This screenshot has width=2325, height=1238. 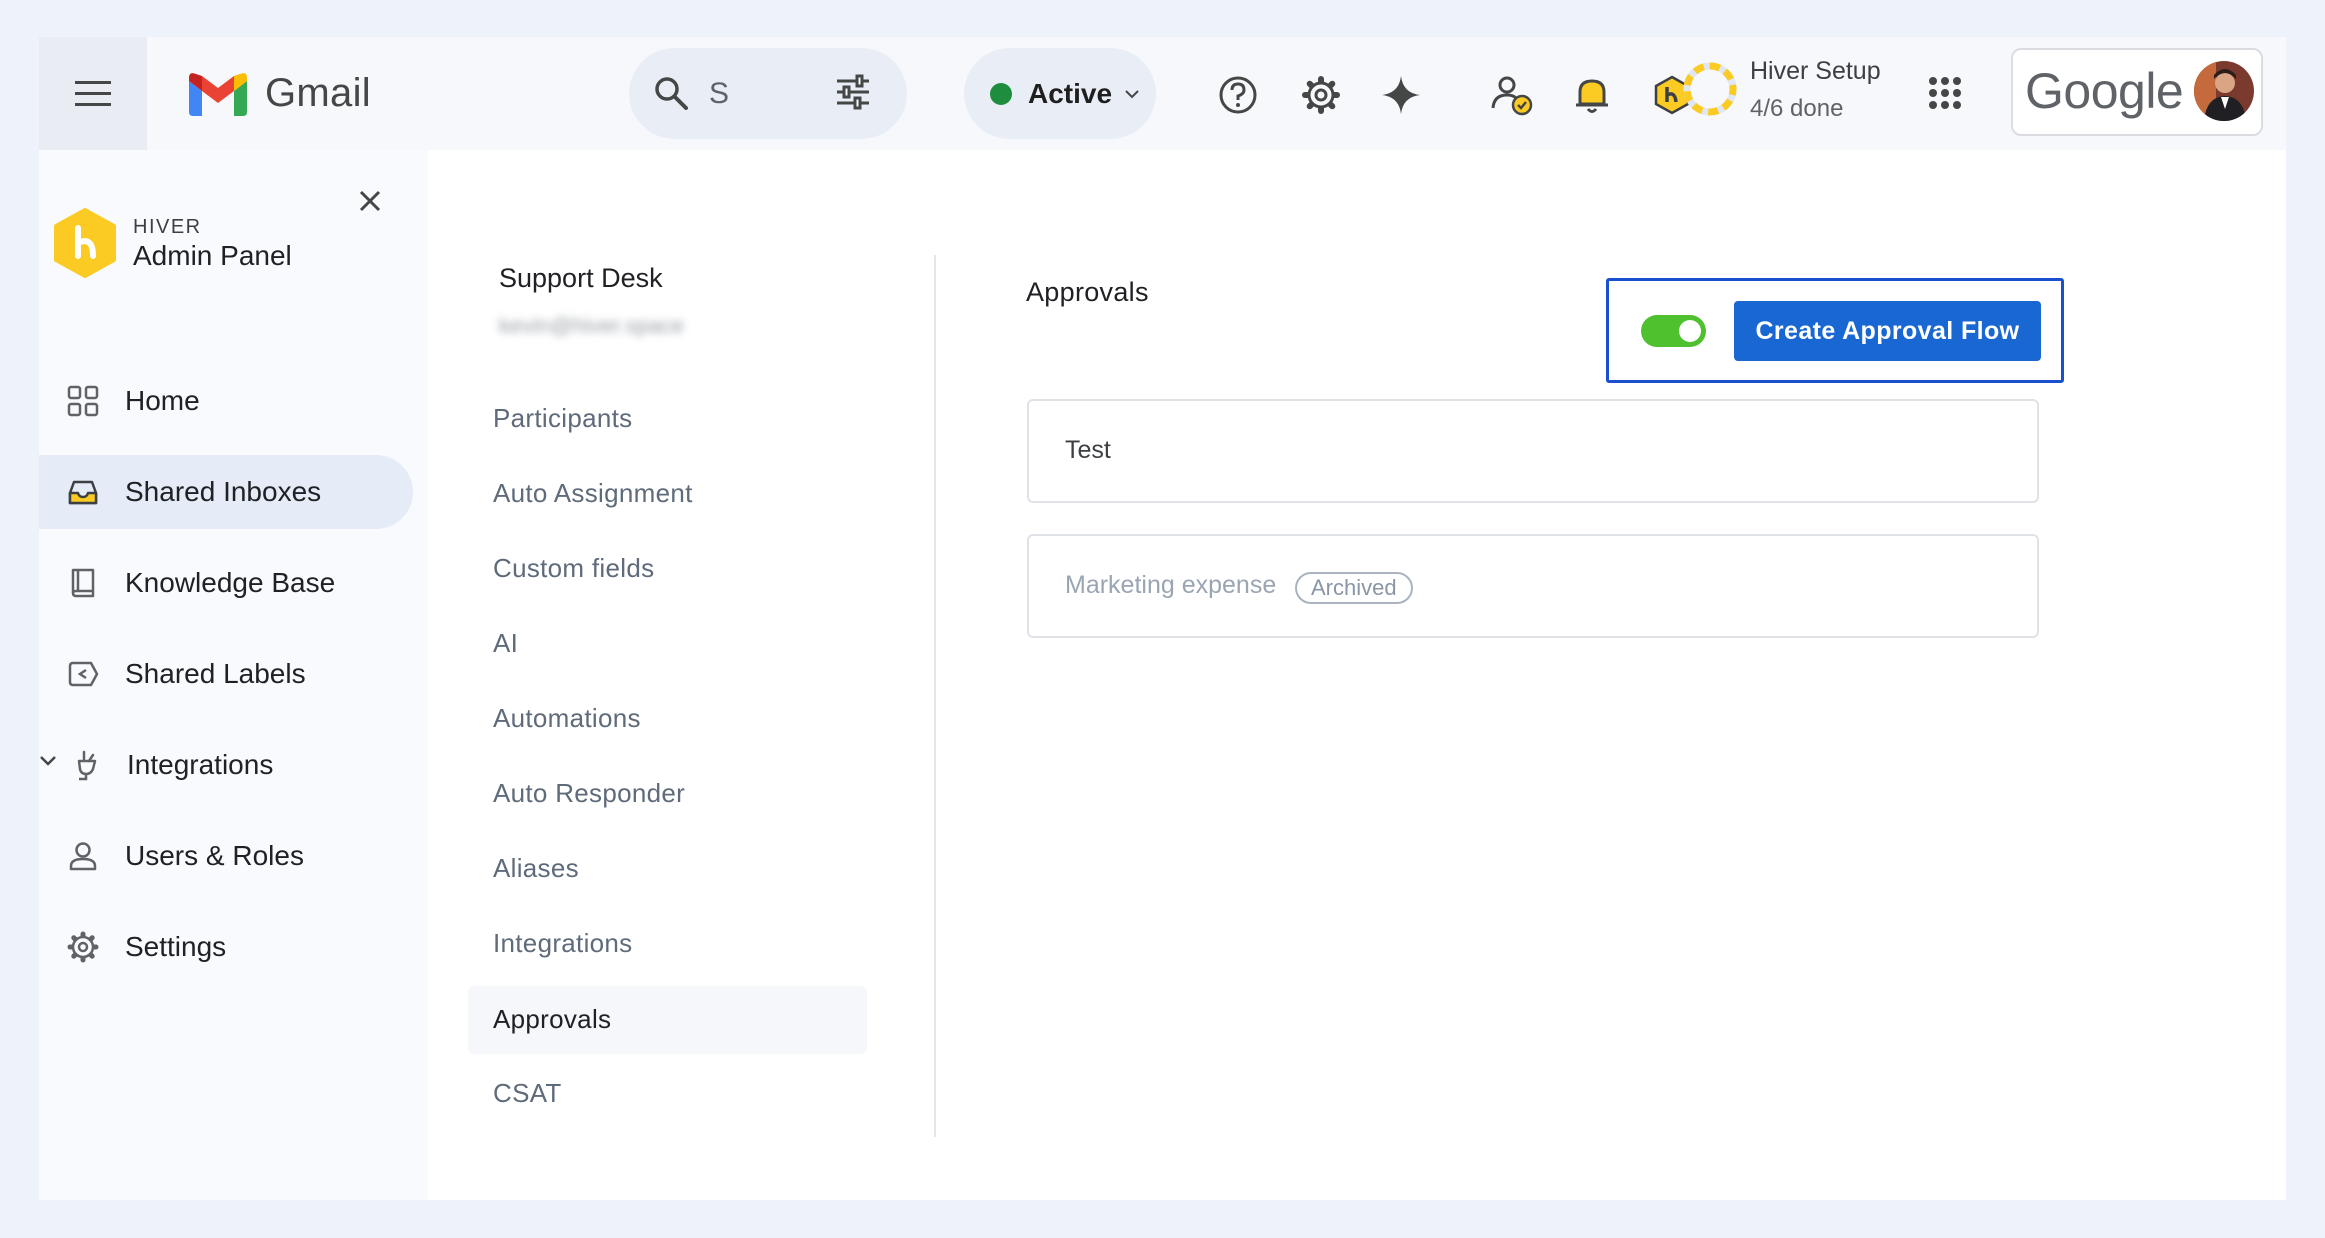 I want to click on gmail-logo: Gmail, so click(x=280, y=93).